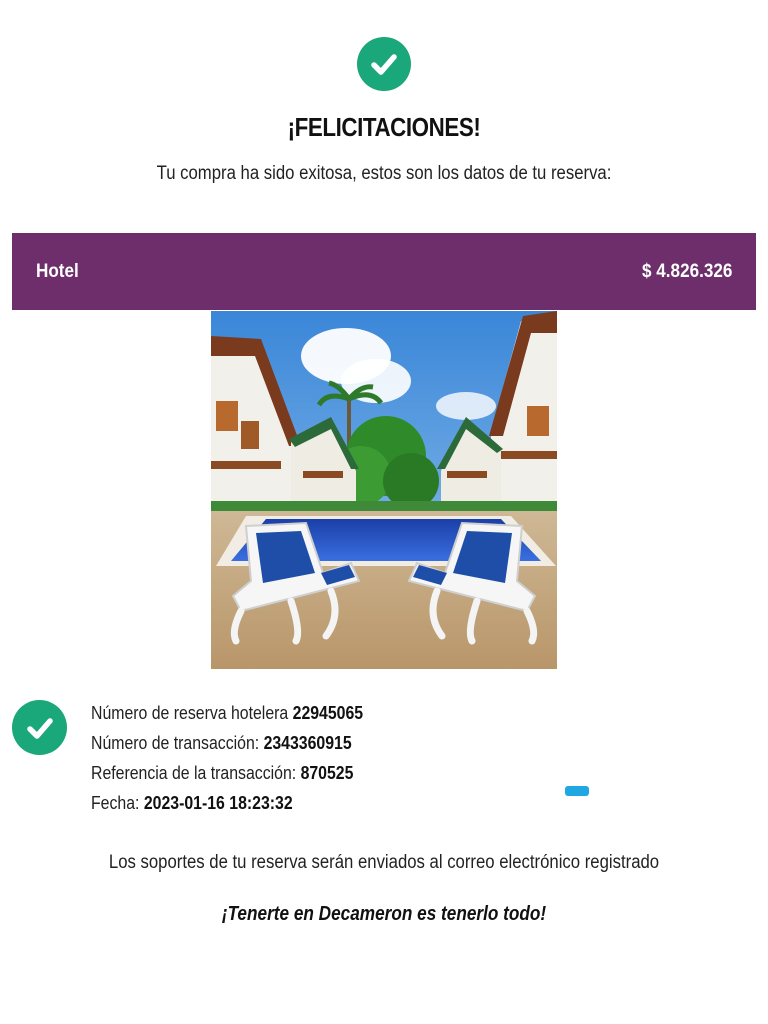 The image size is (768, 1024). Describe the element at coordinates (221, 743) in the screenshot. I see `transaction-number-row: Número de transacción: 2343360915` at that location.